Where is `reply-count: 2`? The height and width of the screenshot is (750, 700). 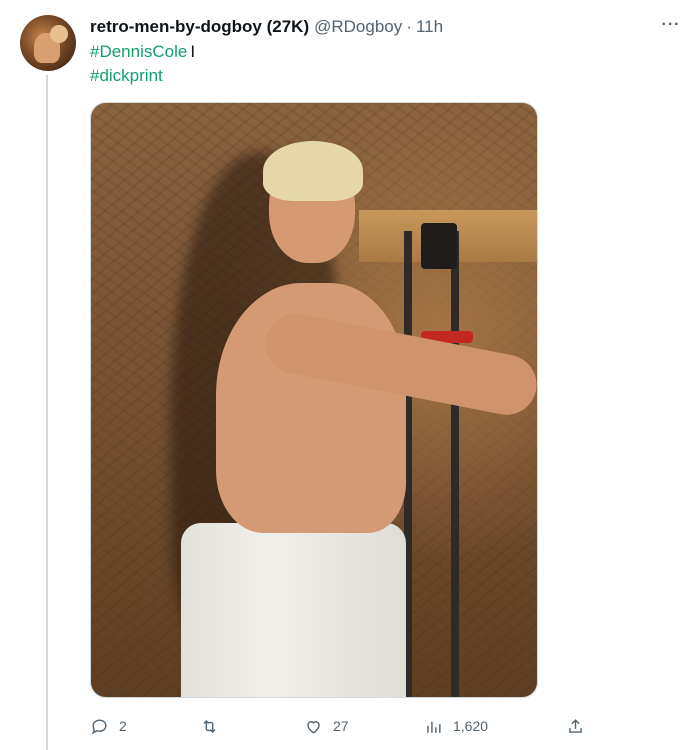 reply-count: 2 is located at coordinates (123, 726).